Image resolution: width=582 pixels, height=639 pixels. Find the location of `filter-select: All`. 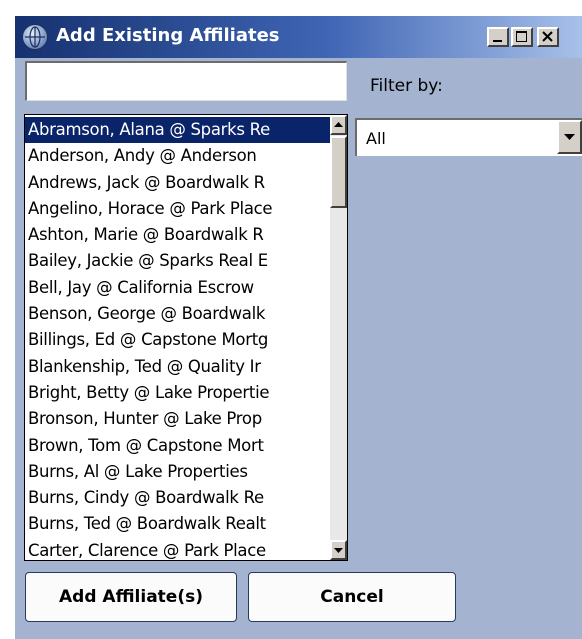

filter-select: All is located at coordinates (468, 137).